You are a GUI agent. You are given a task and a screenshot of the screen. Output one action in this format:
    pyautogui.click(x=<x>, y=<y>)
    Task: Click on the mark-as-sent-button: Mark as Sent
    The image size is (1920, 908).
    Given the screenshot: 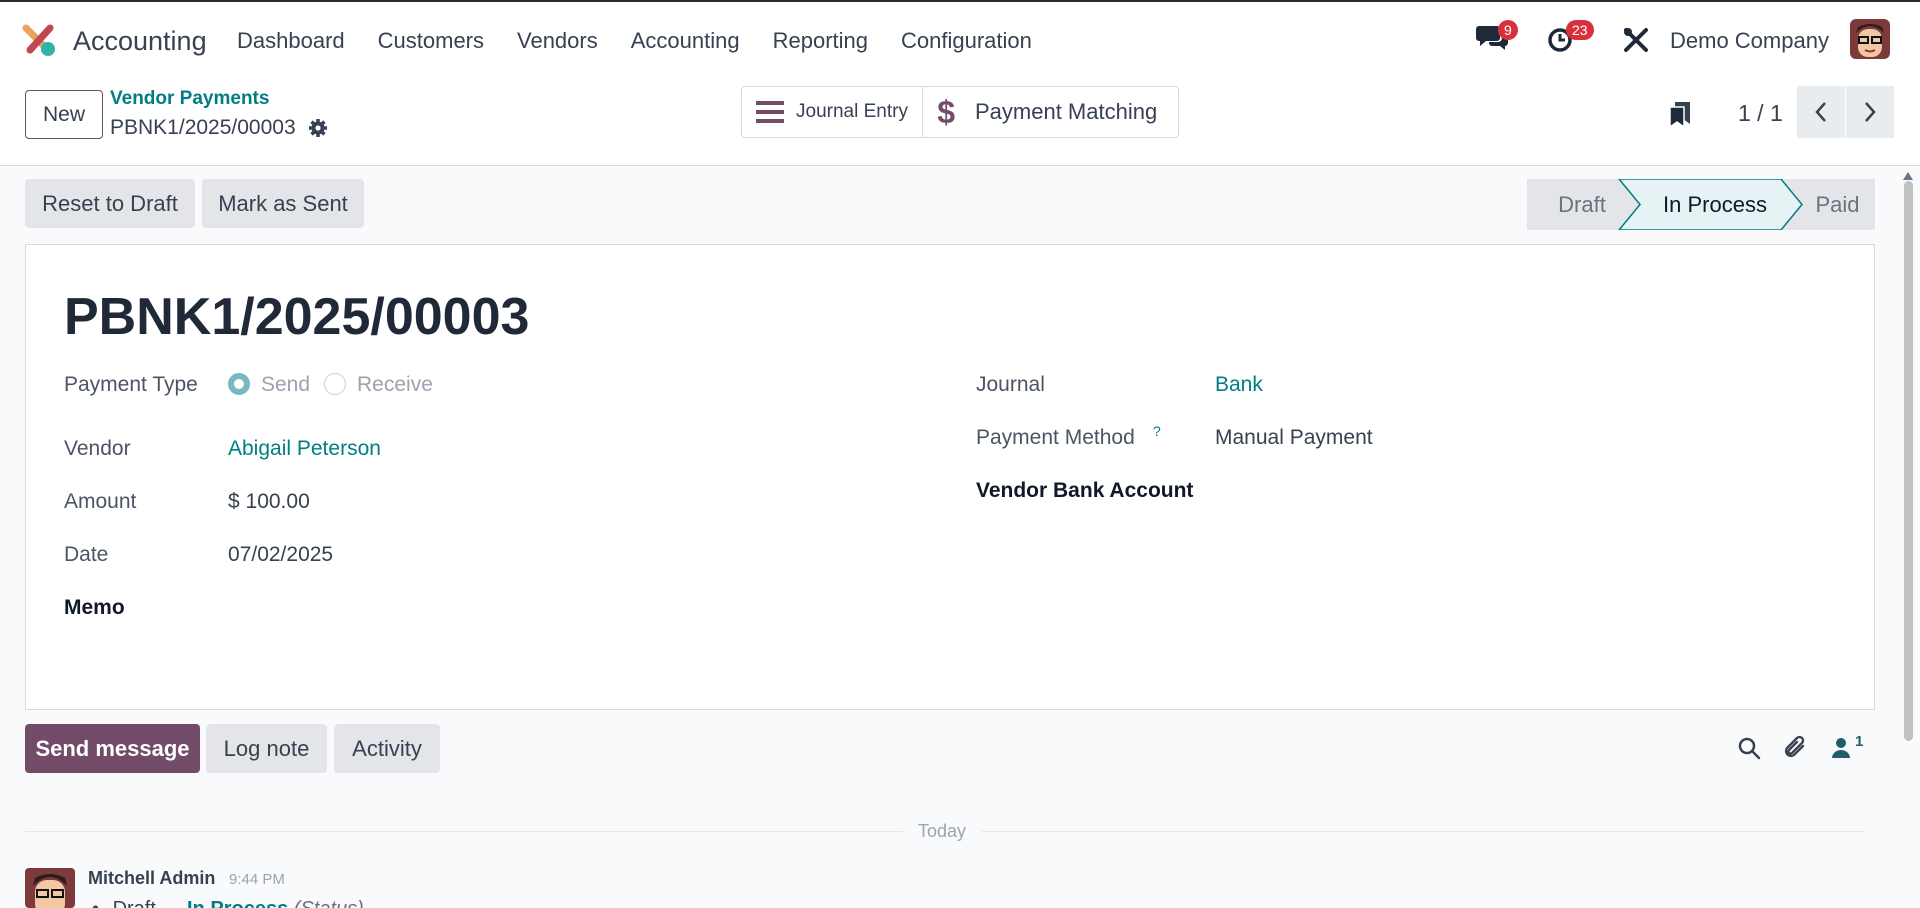 What is the action you would take?
    pyautogui.click(x=283, y=203)
    